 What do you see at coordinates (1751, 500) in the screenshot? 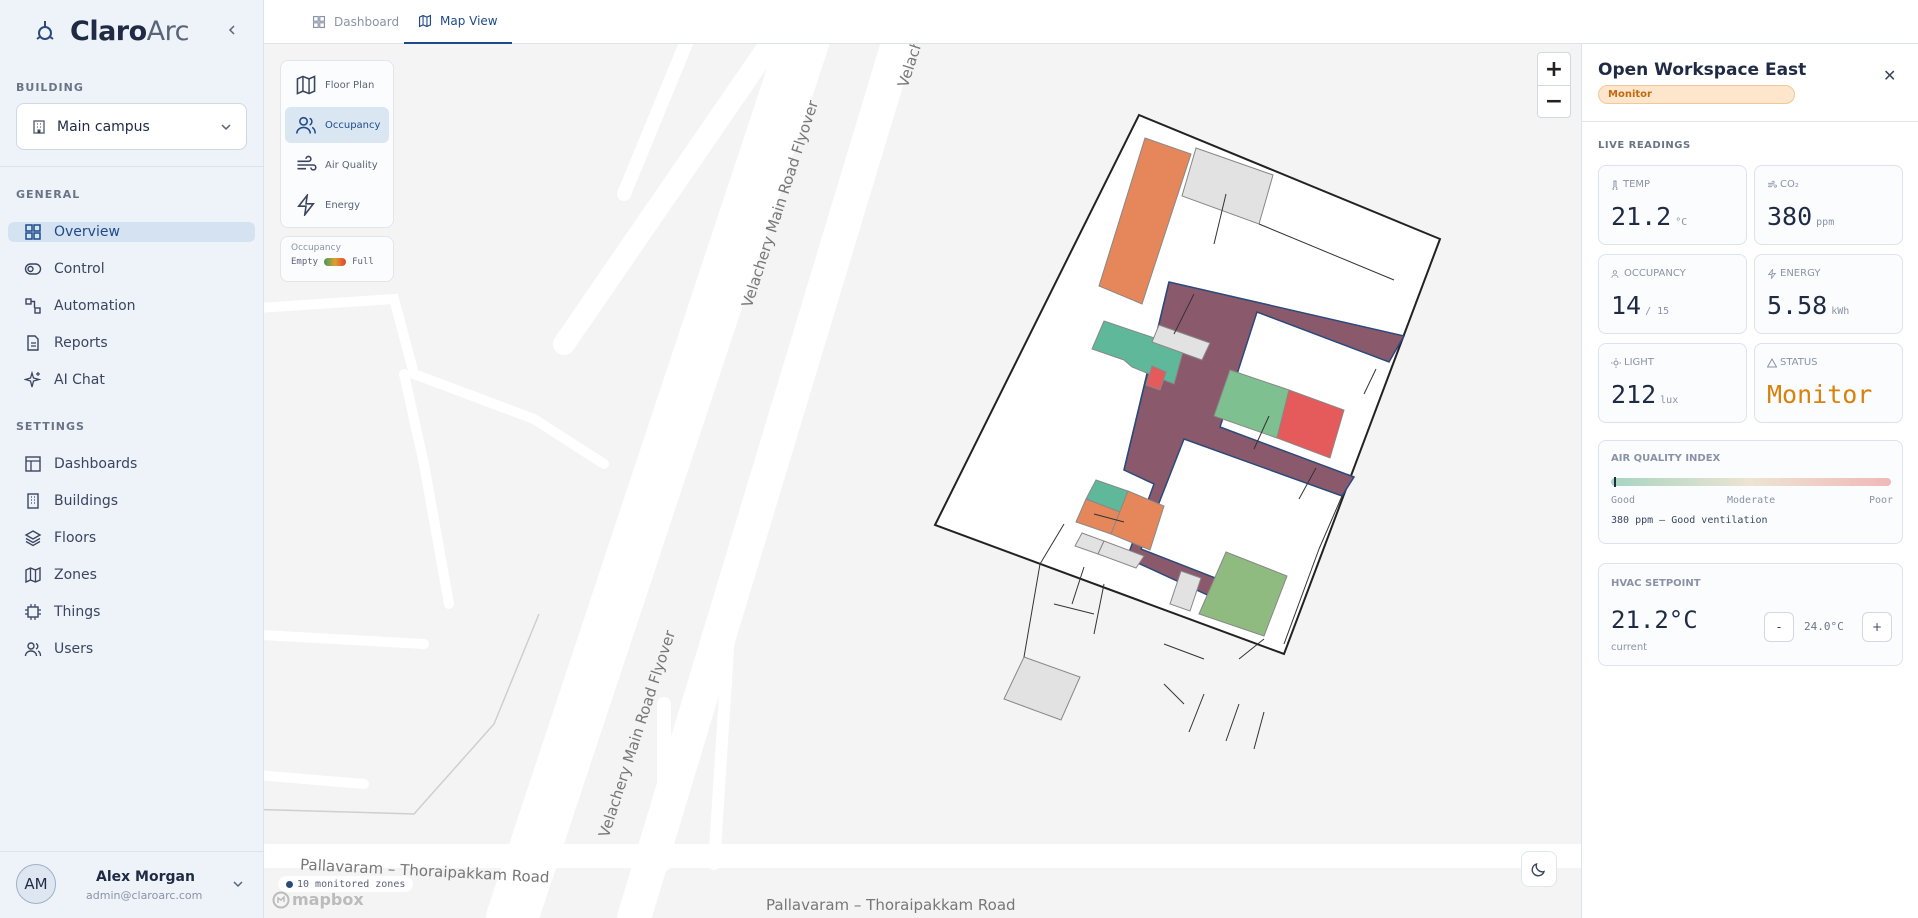
I see `aqi-scale-moderate: Moderate` at bounding box center [1751, 500].